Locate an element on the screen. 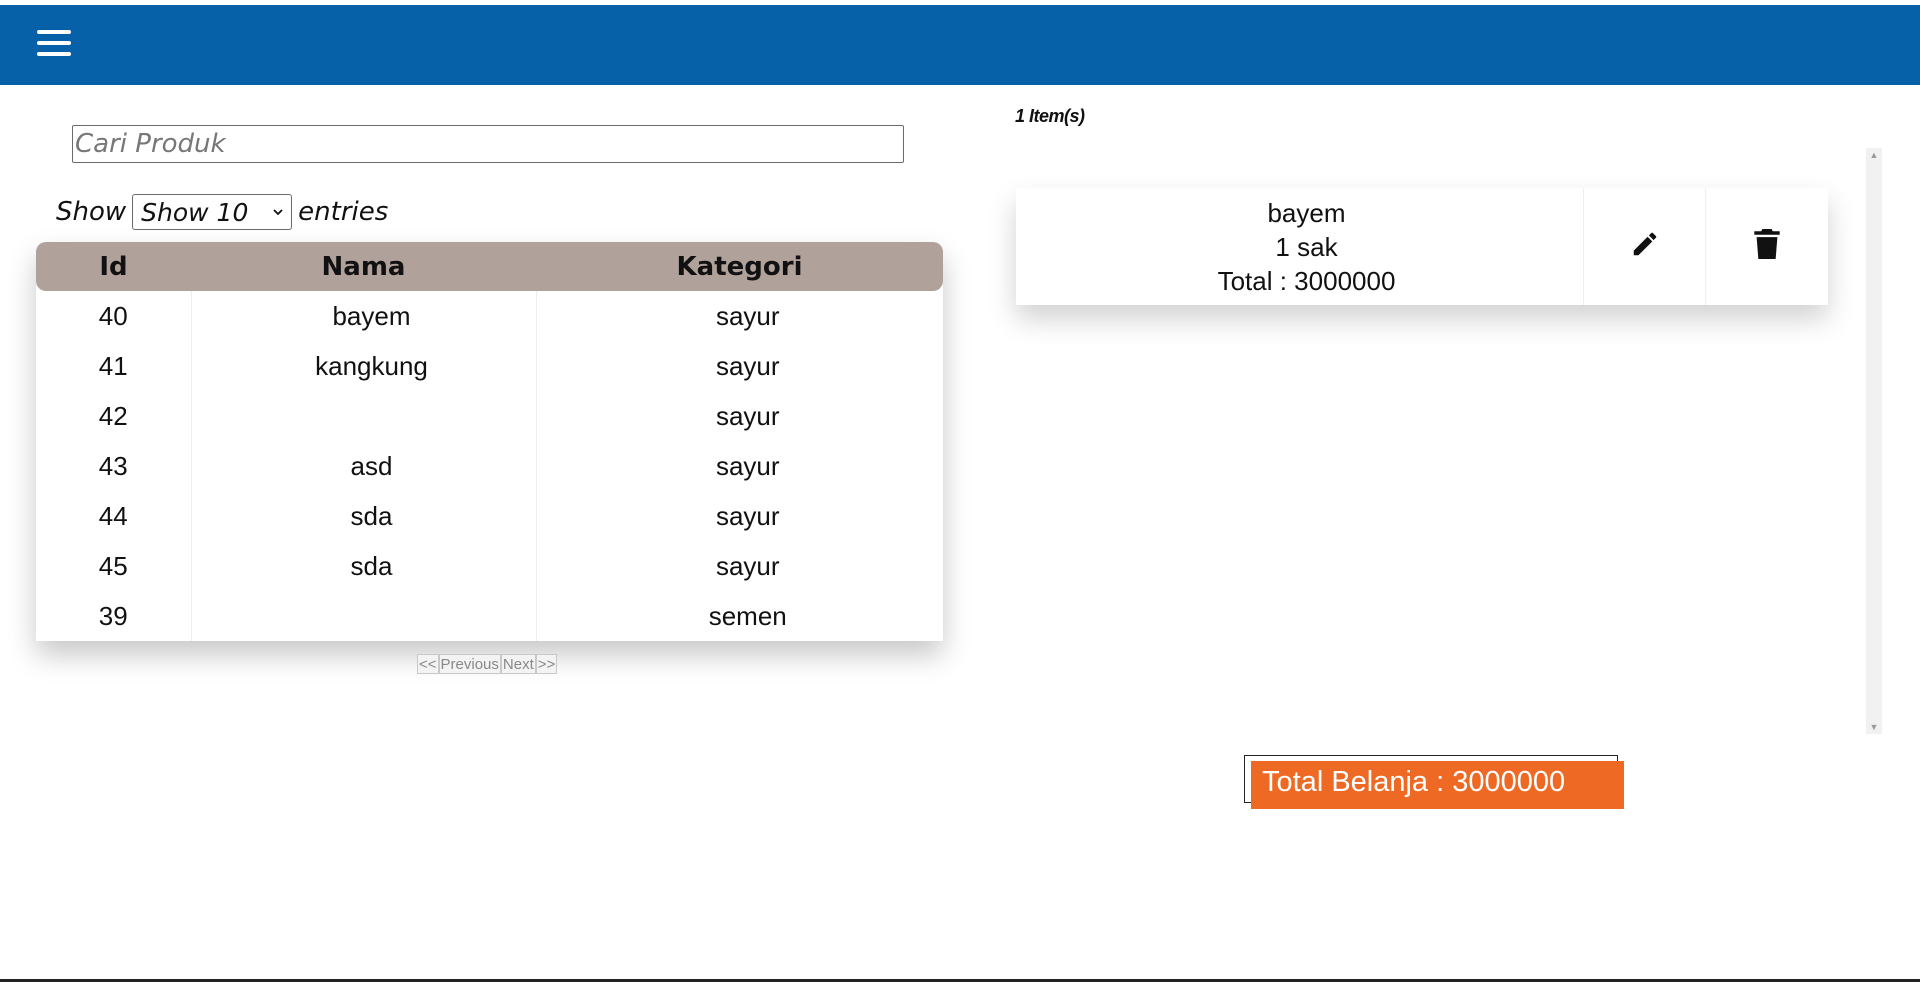 The width and height of the screenshot is (1920, 982). search-input is located at coordinates (488, 144).